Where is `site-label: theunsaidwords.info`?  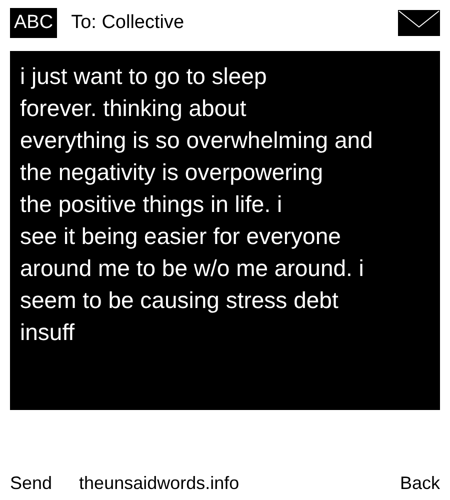 site-label: theunsaidwords.info is located at coordinates (159, 483).